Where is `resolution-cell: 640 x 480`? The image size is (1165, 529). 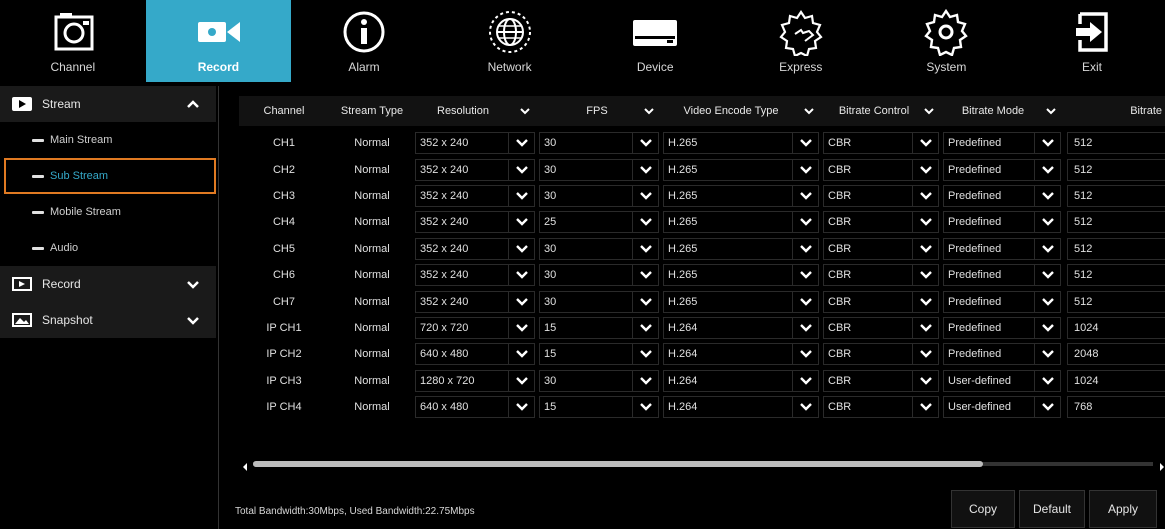 resolution-cell: 640 x 480 is located at coordinates (477, 354).